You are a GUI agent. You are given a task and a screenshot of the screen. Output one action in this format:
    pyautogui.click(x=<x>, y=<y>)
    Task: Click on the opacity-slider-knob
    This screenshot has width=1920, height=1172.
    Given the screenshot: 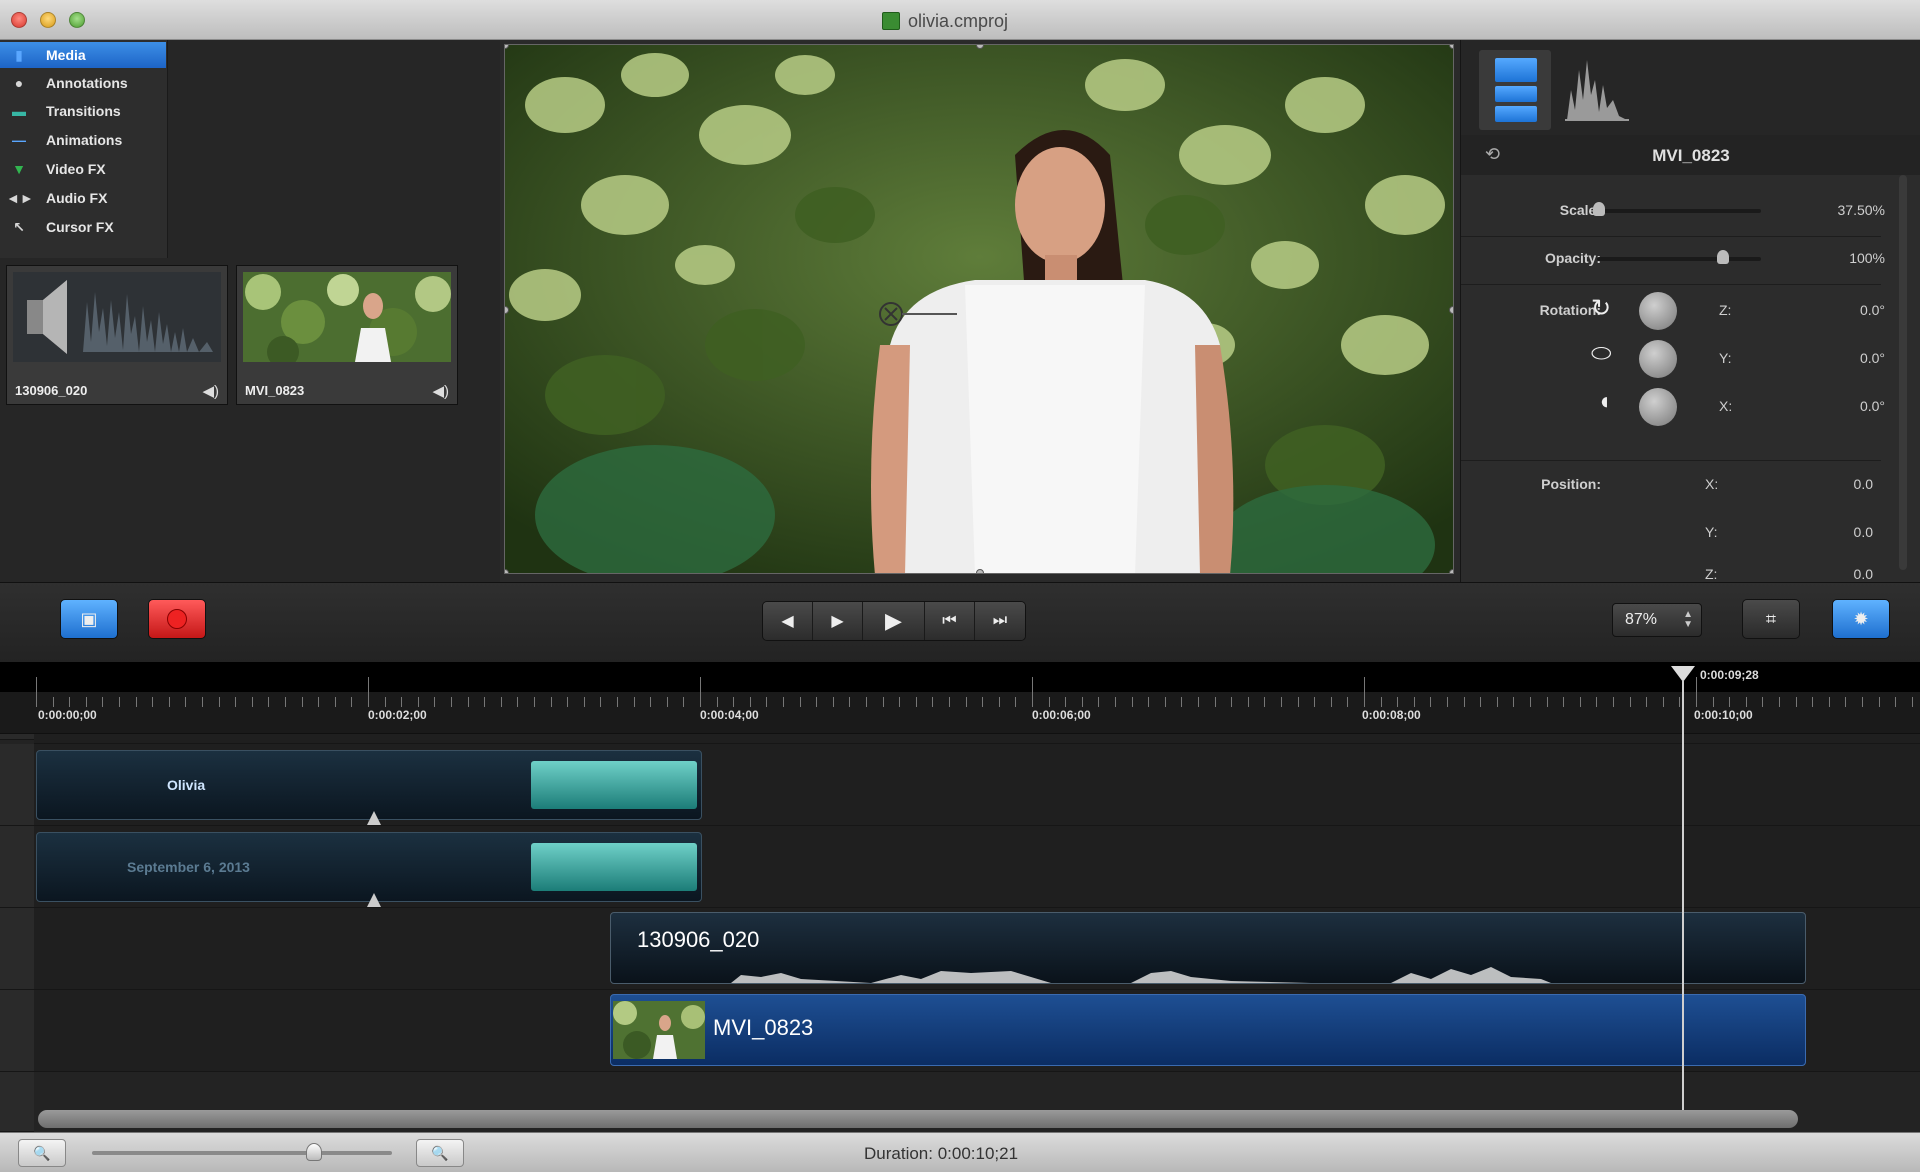 What is the action you would take?
    pyautogui.click(x=1723, y=257)
    